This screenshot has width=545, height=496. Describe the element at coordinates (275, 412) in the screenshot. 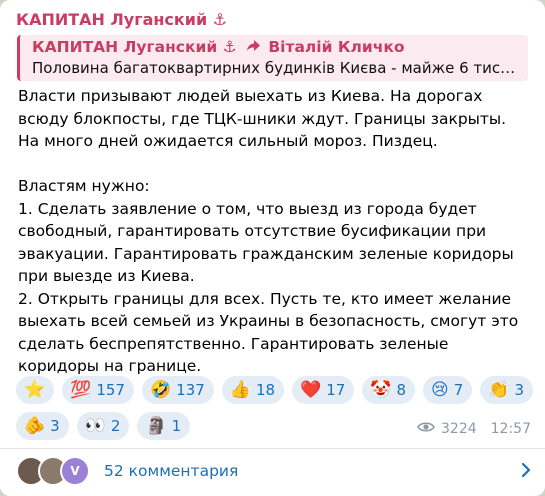

I see `reactions: ⭐ 💯 157 🤣 137 👍 18 ❤️ 17 🤡 8 😢 7 👏 3 🫵 3 👀 2 🗿 1` at that location.